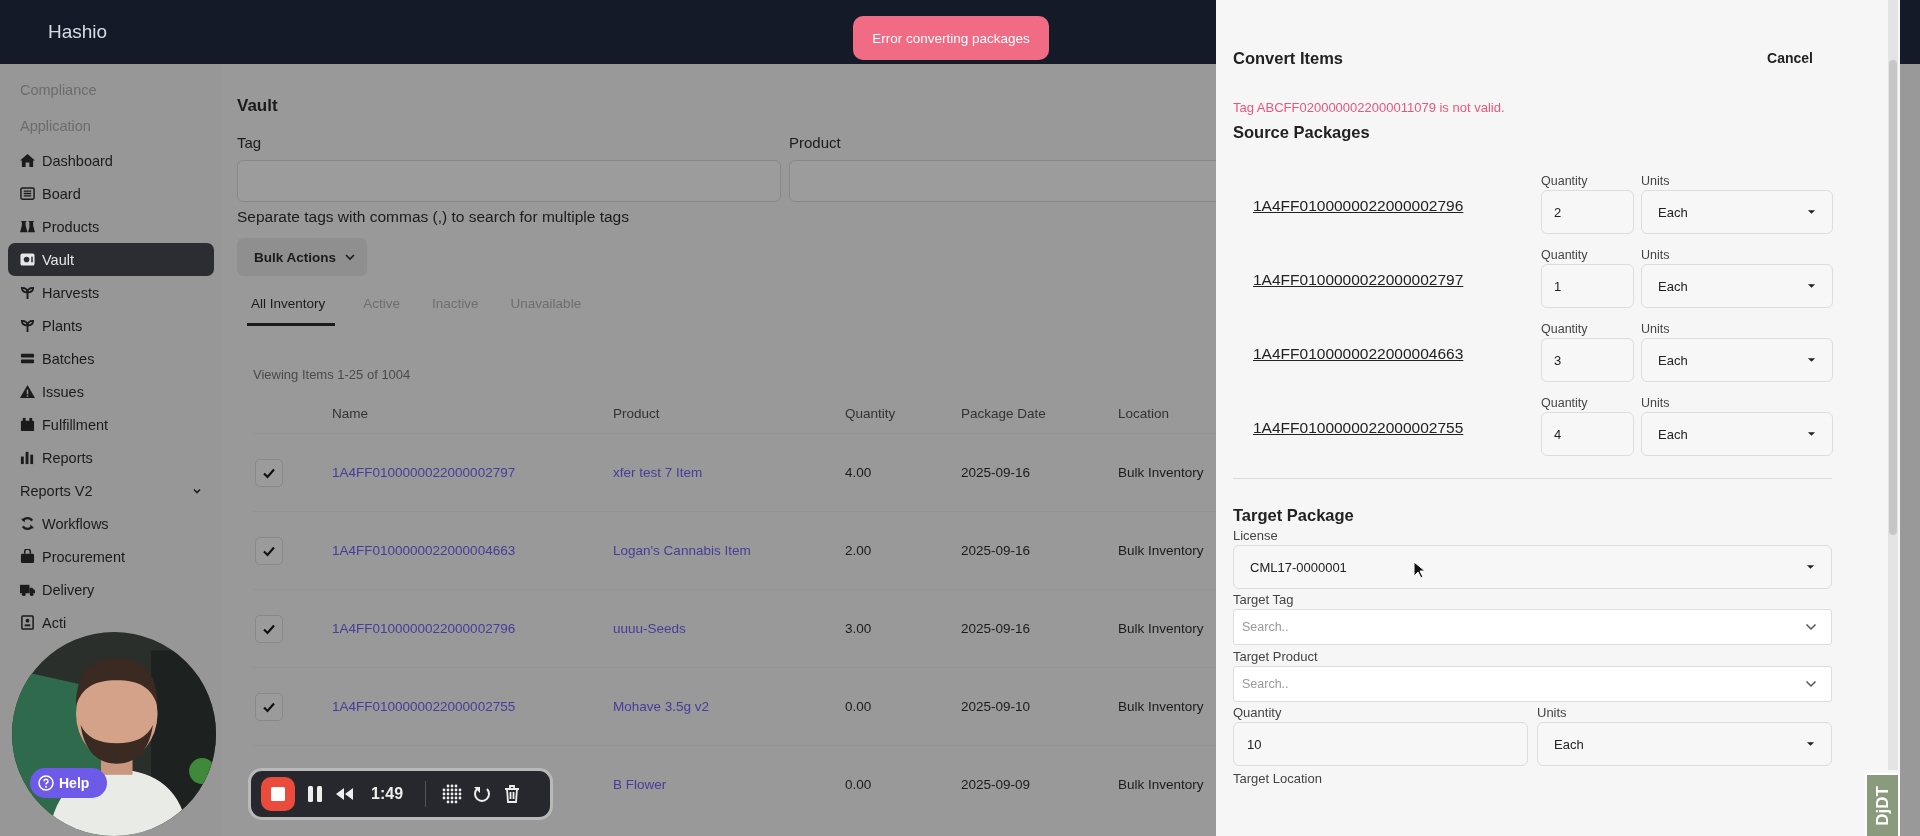 This screenshot has width=1920, height=836. What do you see at coordinates (249, 143) in the screenshot?
I see `field-label: Tag` at bounding box center [249, 143].